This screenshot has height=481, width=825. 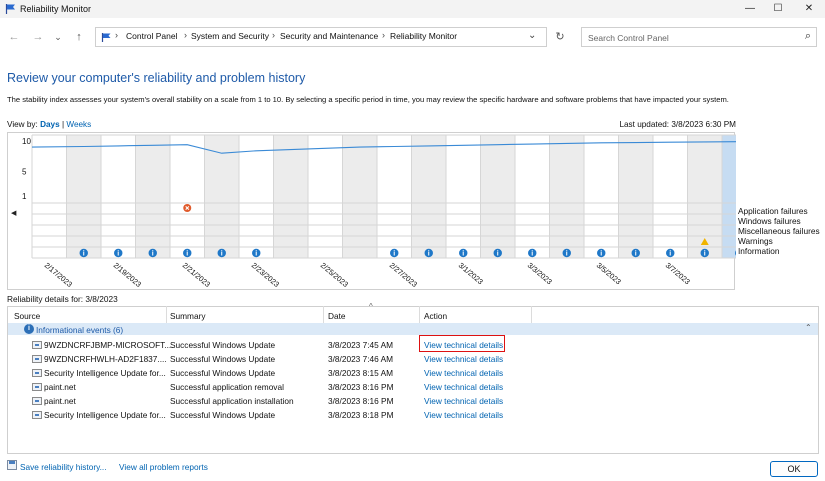 I want to click on refresh-button: ↻, so click(x=560, y=37).